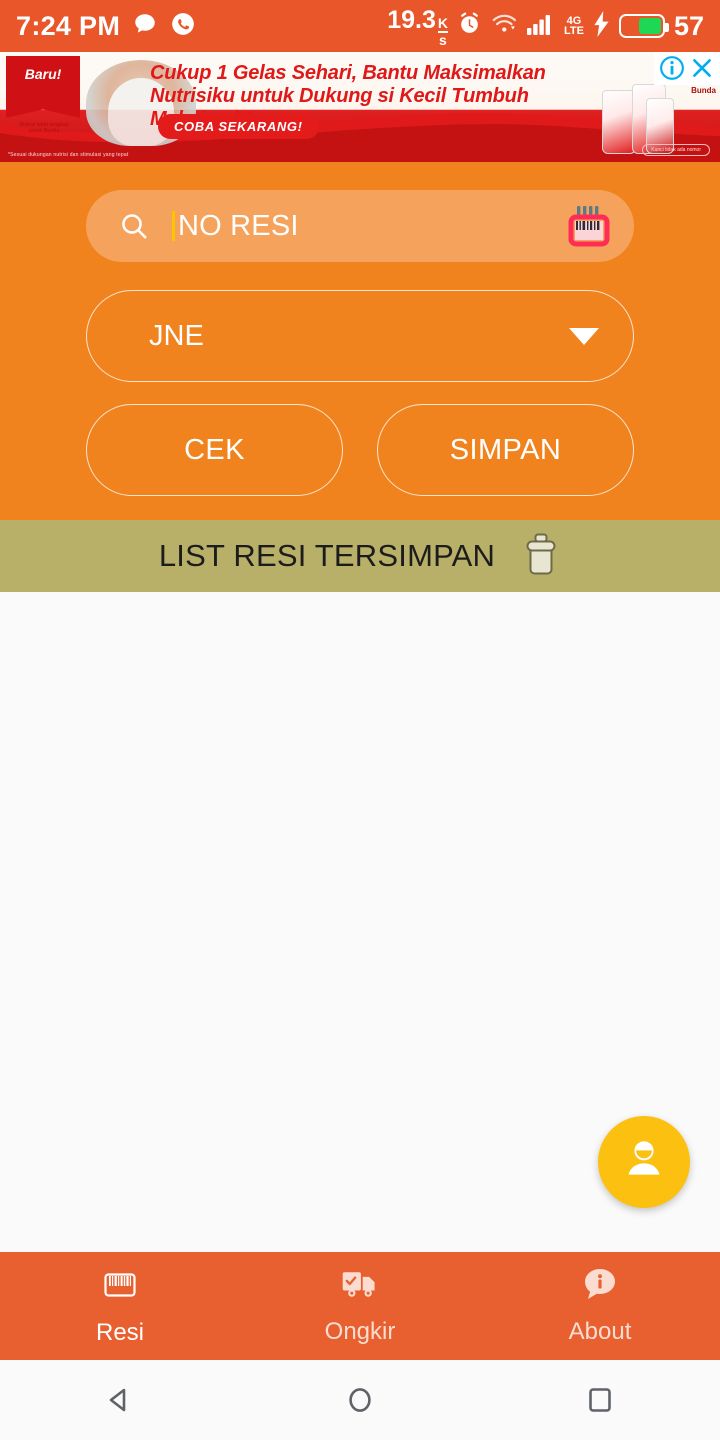 This screenshot has width=720, height=1440. Describe the element at coordinates (238, 126) in the screenshot. I see `ad-cta-button: COBA SEKARANG!` at that location.